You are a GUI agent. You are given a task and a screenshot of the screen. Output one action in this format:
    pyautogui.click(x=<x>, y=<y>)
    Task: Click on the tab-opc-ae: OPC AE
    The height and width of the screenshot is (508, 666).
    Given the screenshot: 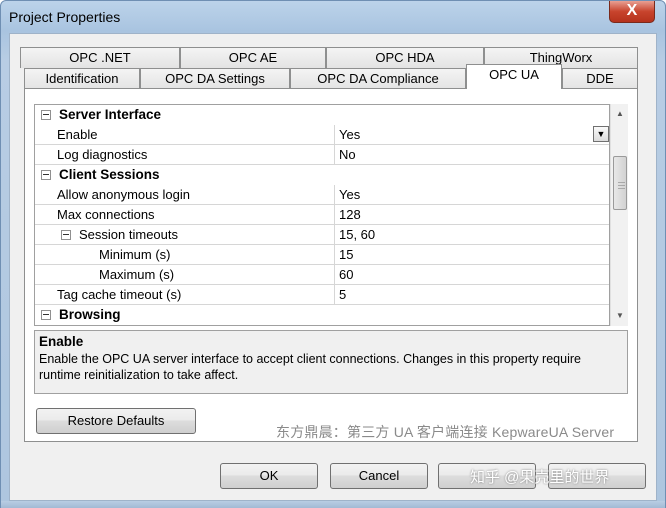 What is the action you would take?
    pyautogui.click(x=253, y=57)
    